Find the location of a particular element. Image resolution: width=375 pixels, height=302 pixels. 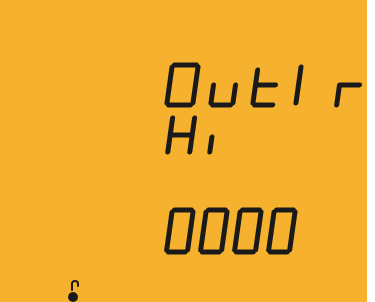

display-line-3: 0000 is located at coordinates (234, 231).